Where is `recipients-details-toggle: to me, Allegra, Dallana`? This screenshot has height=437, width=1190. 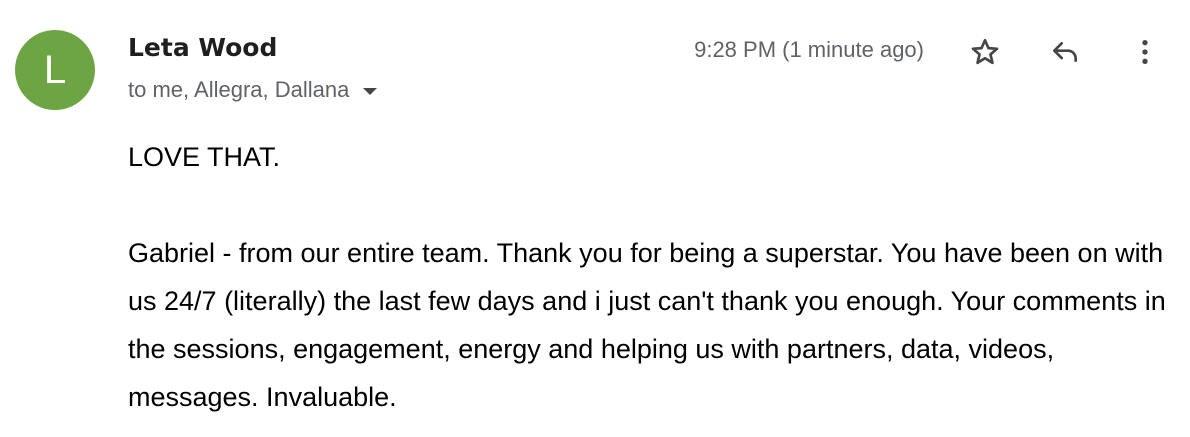
recipients-details-toggle: to me, Allegra, Dallana is located at coordinates (253, 90).